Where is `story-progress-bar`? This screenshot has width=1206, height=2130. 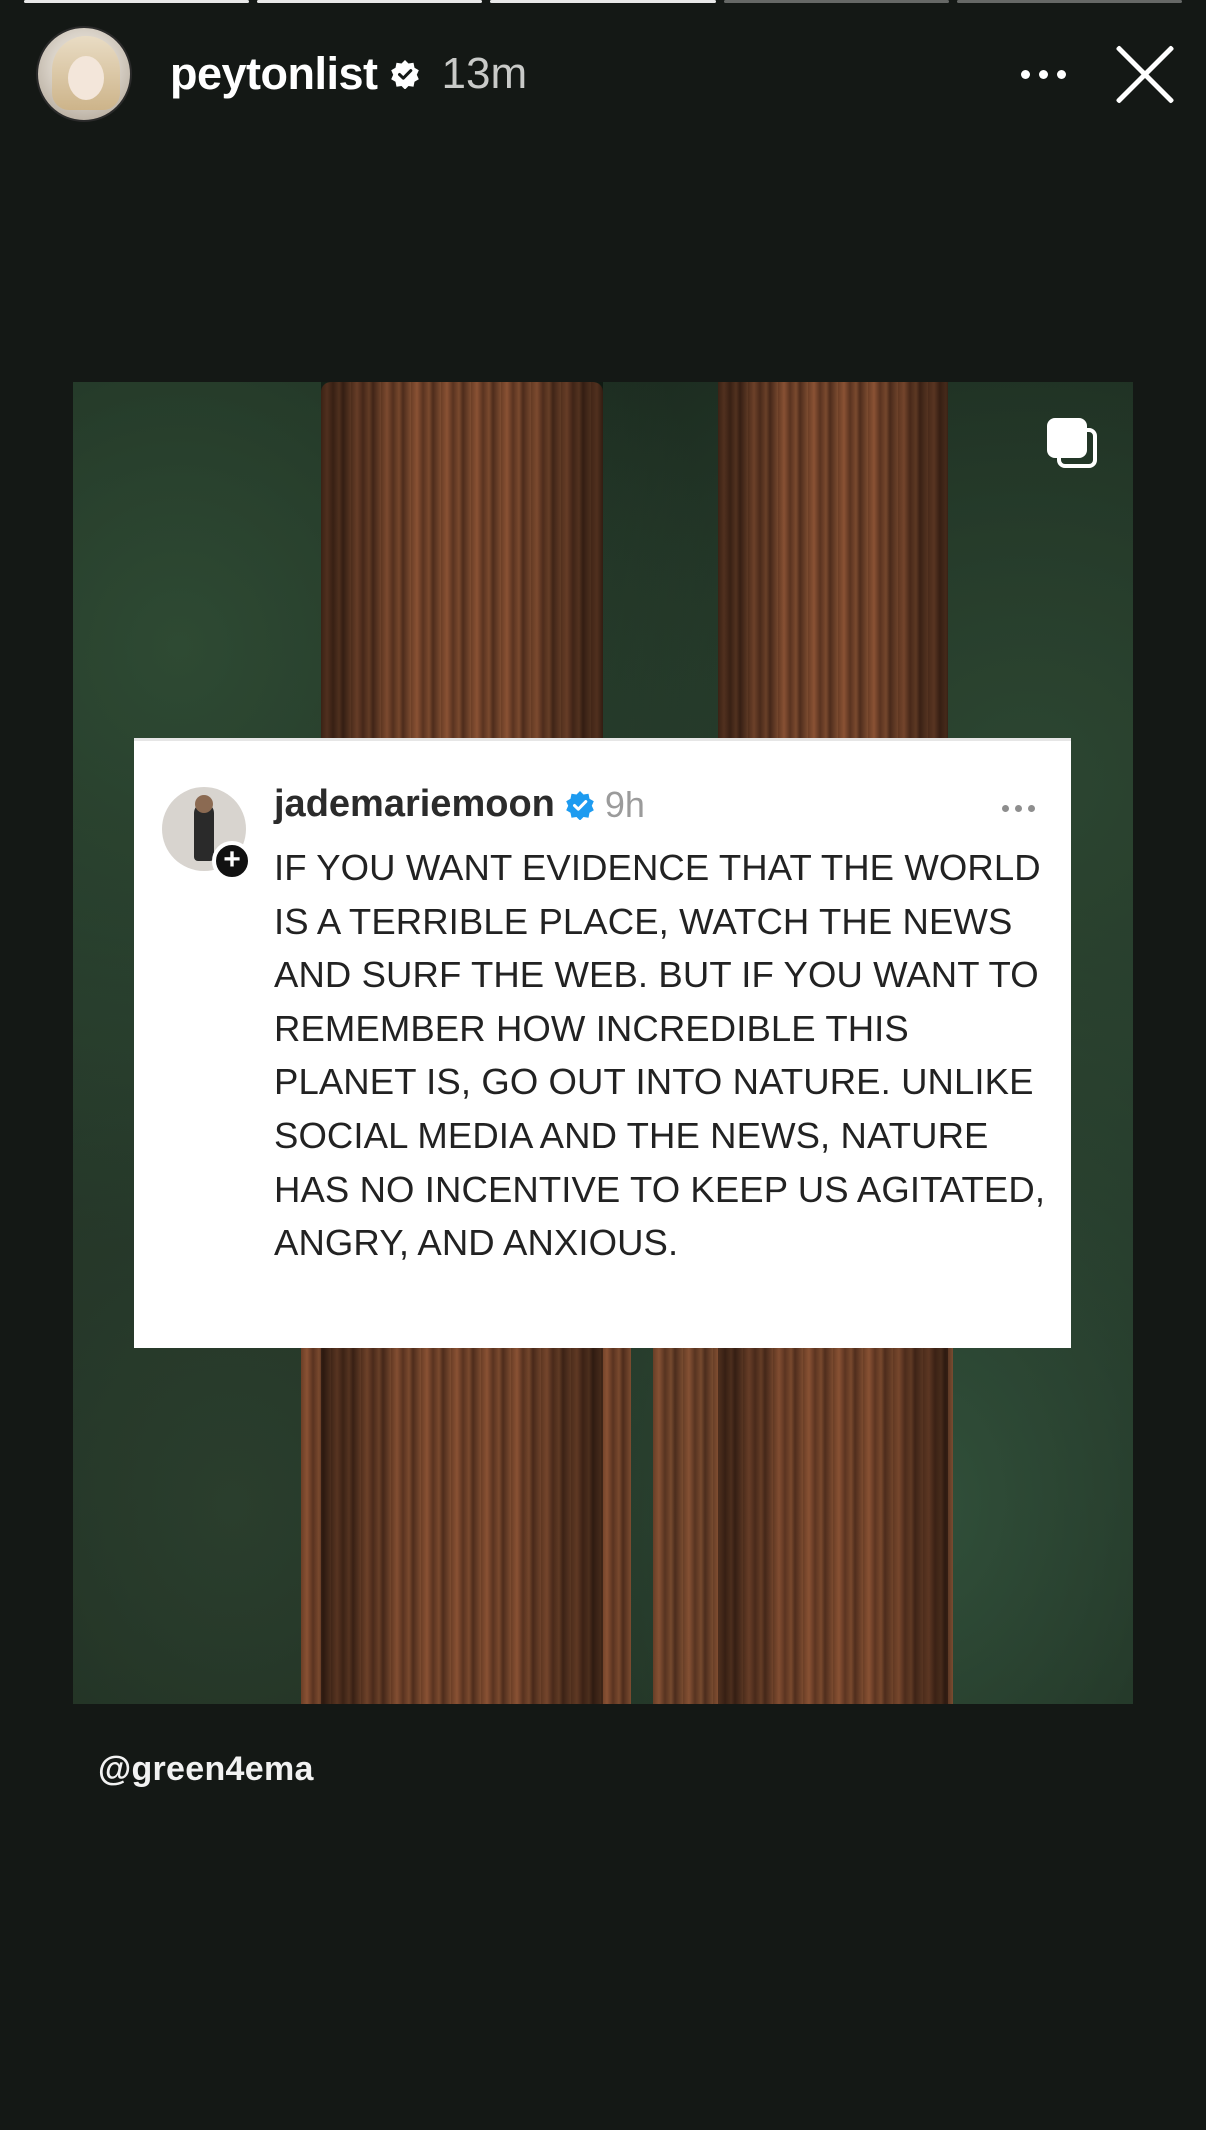
story-progress-bar is located at coordinates (603, 2).